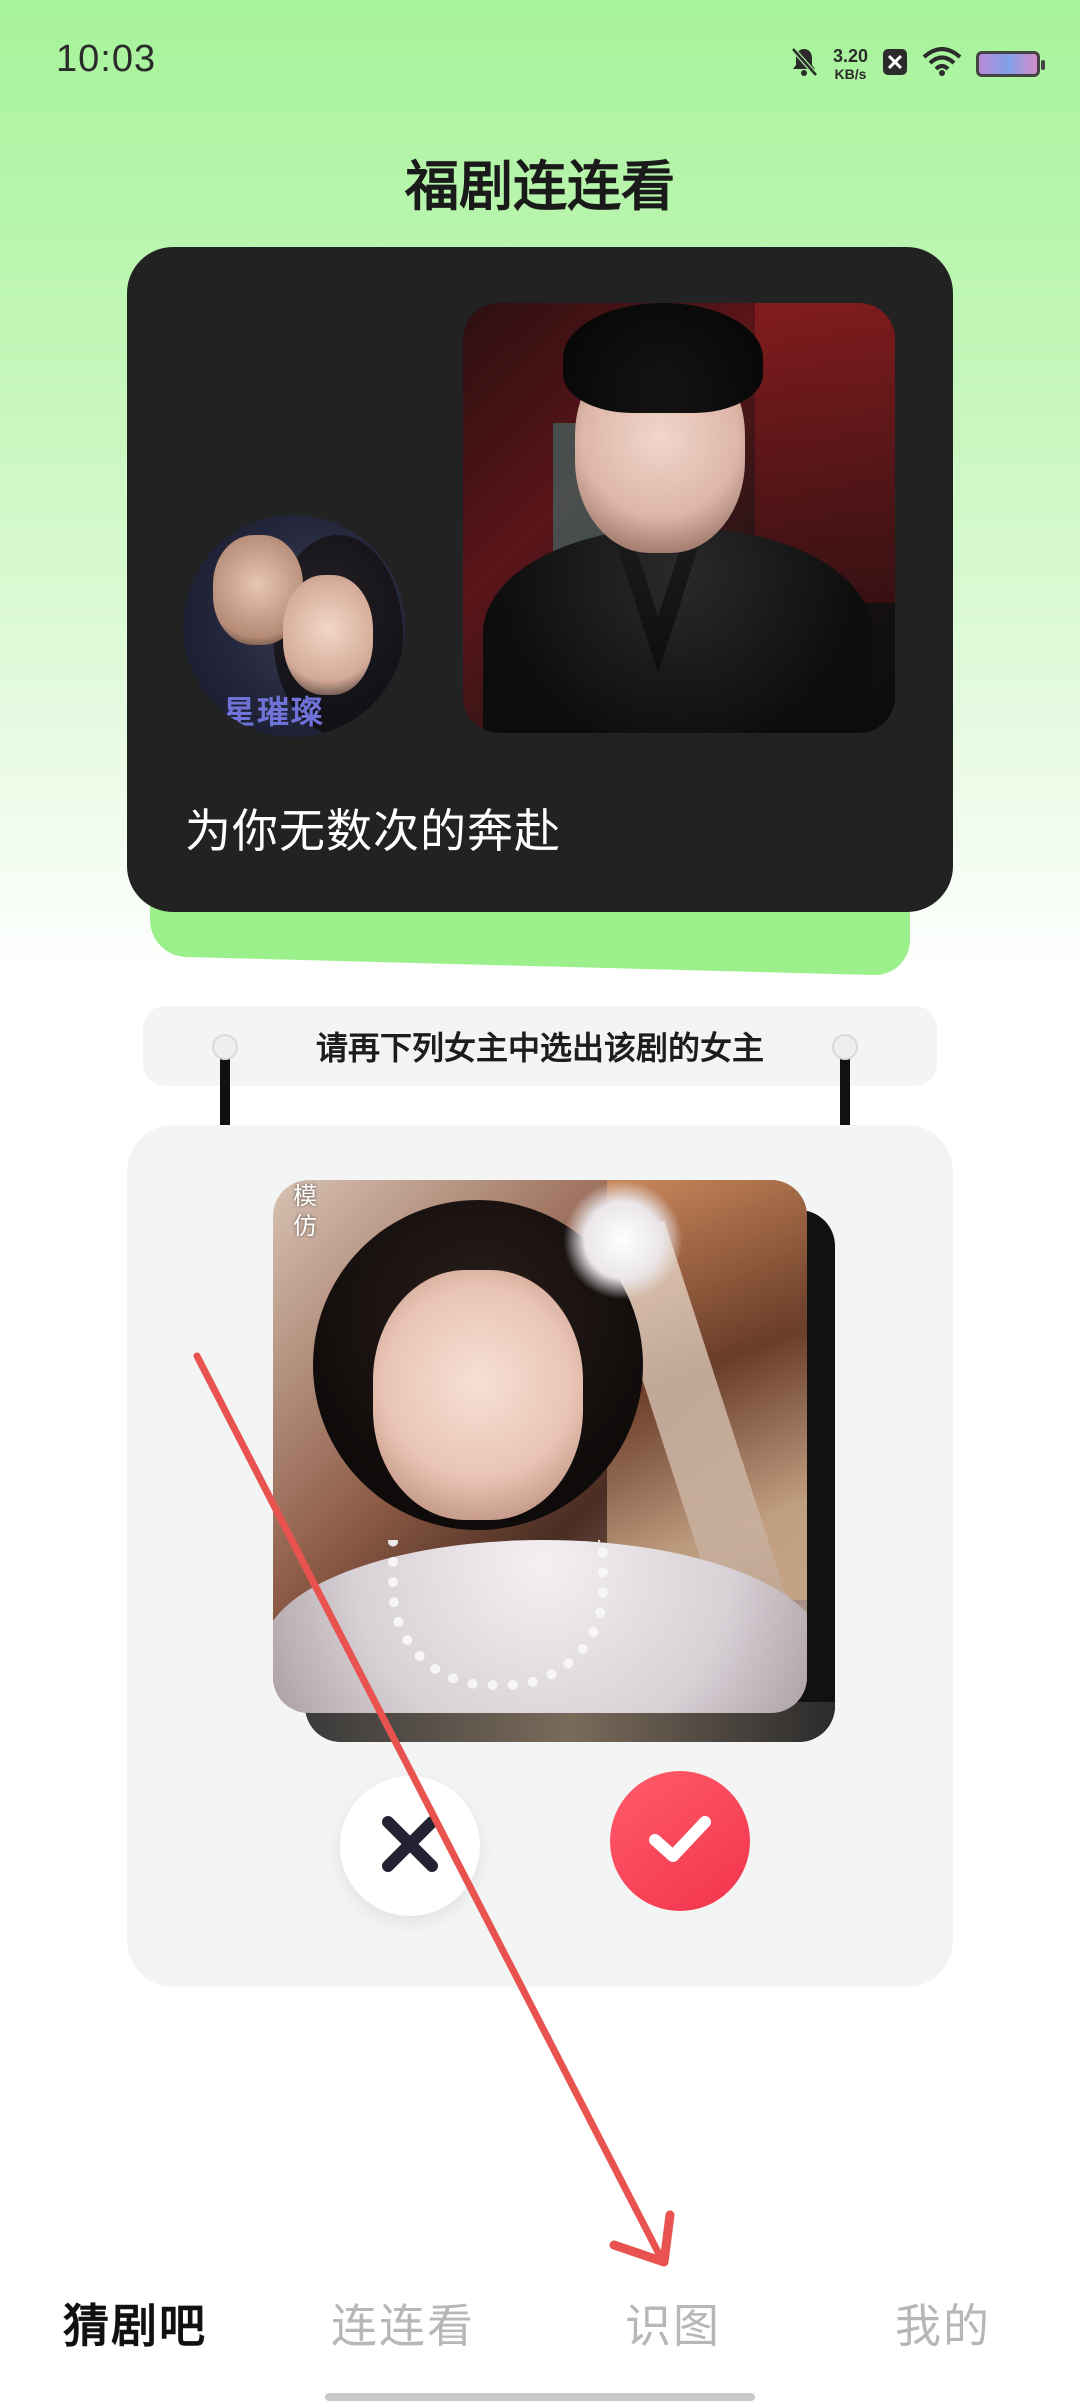  Describe the element at coordinates (540, 2335) in the screenshot. I see `bottom-tab-bar: 猜剧吧 连连看 识图 我的` at that location.